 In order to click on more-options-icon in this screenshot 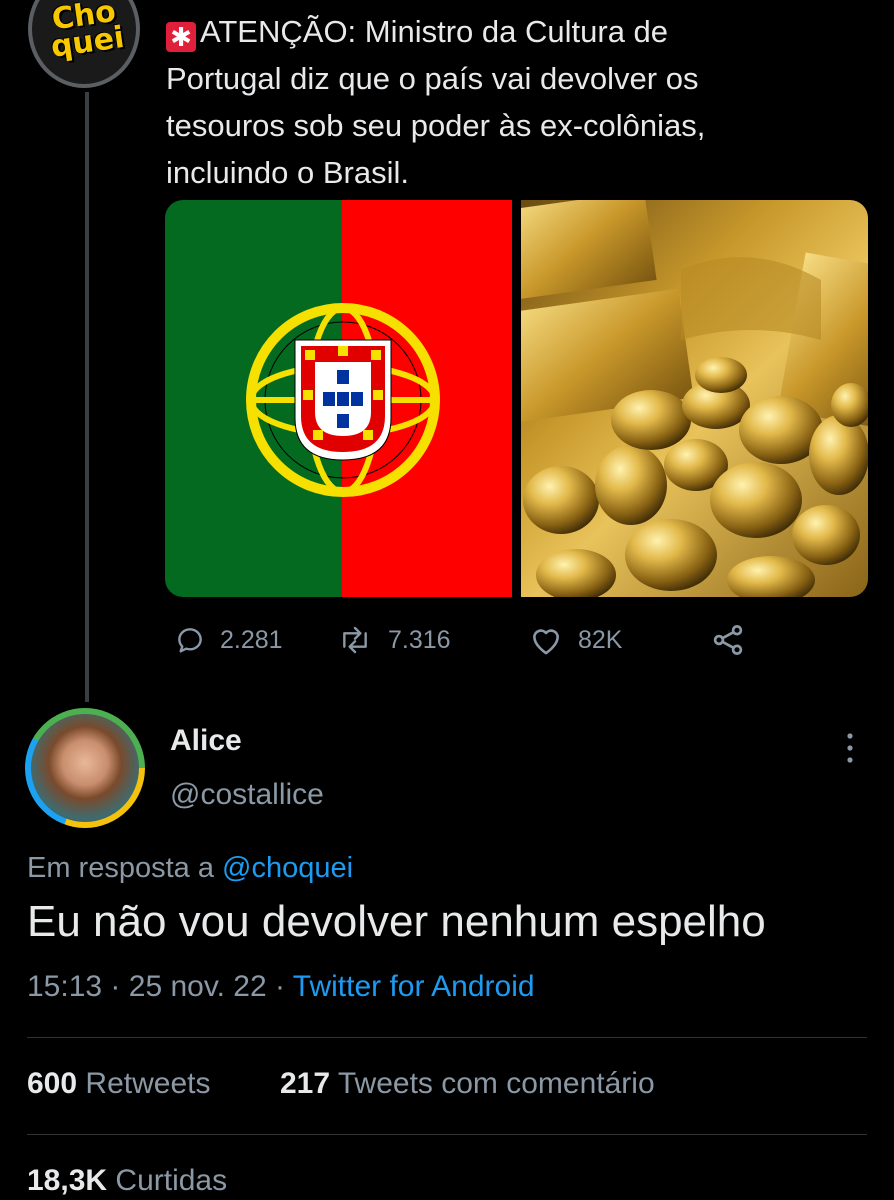, I will do `click(850, 748)`.